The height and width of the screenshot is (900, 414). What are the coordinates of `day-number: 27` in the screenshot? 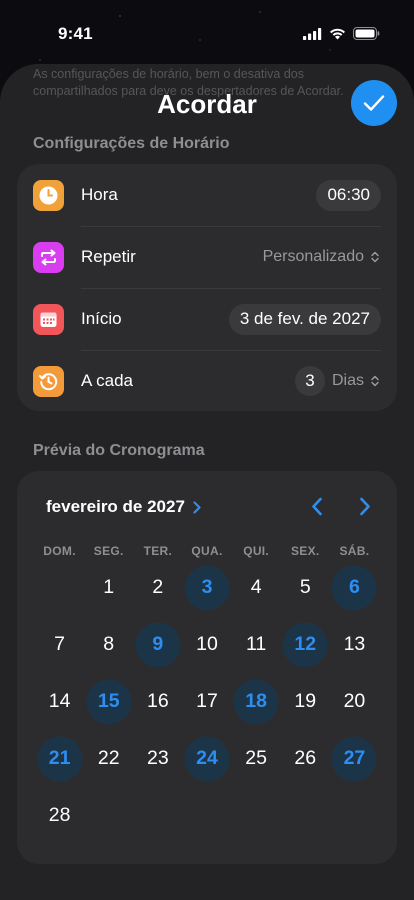 It's located at (354, 758).